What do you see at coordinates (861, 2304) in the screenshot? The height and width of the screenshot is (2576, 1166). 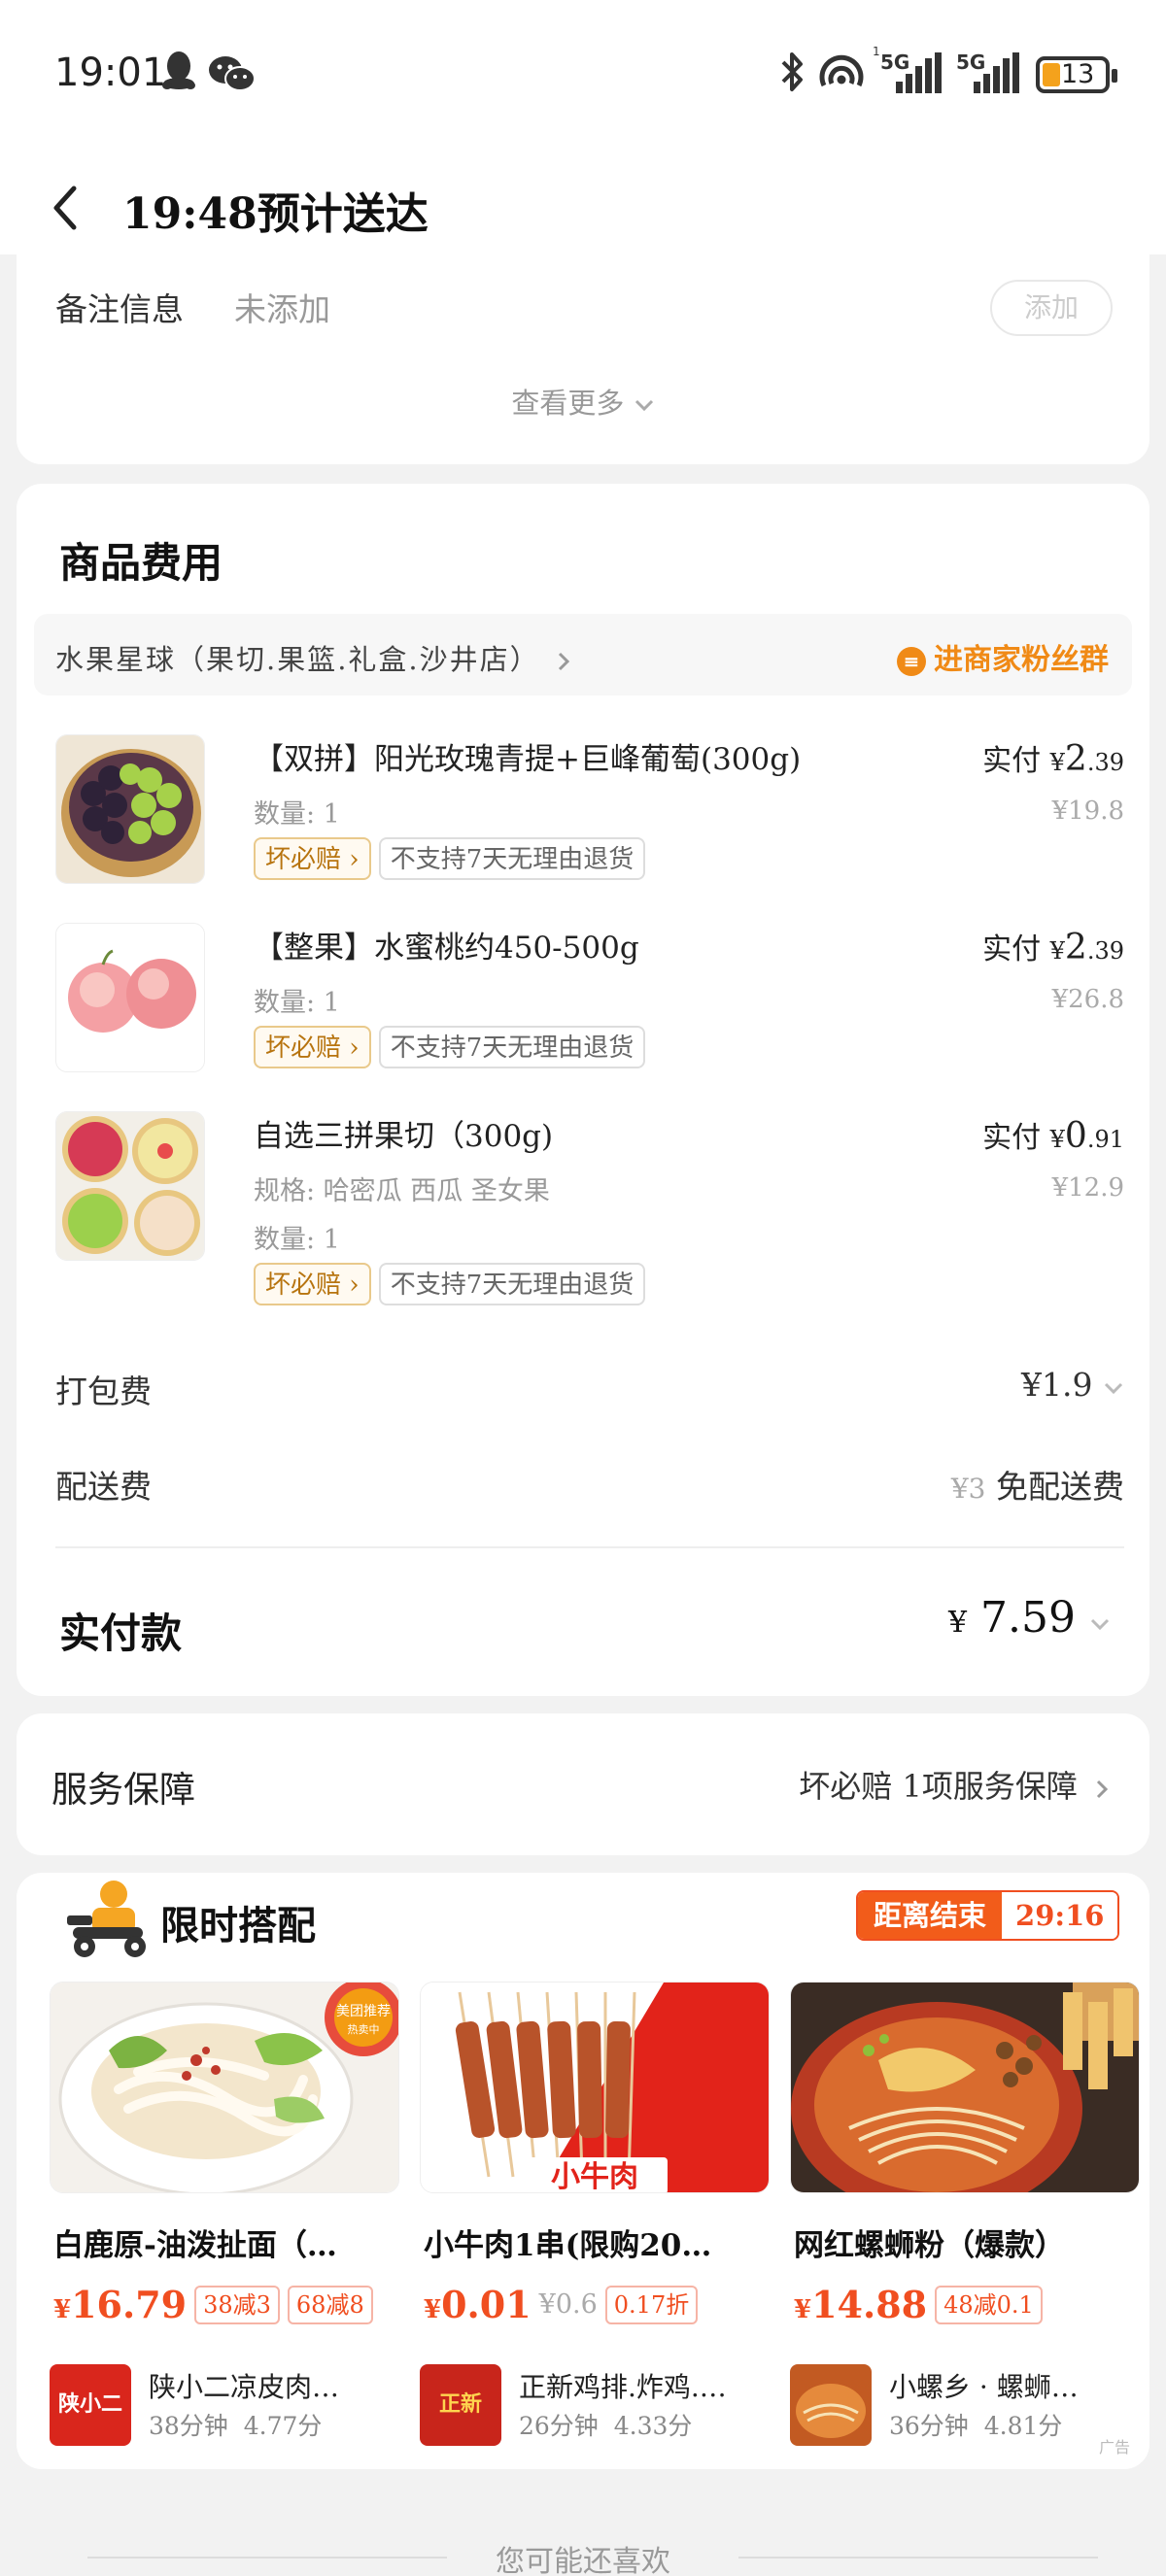 I see `product-price: ¥14.88` at bounding box center [861, 2304].